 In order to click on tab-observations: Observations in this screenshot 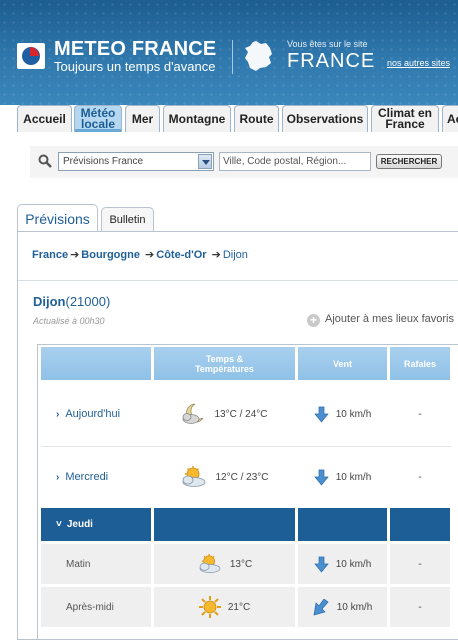, I will do `click(325, 118)`.